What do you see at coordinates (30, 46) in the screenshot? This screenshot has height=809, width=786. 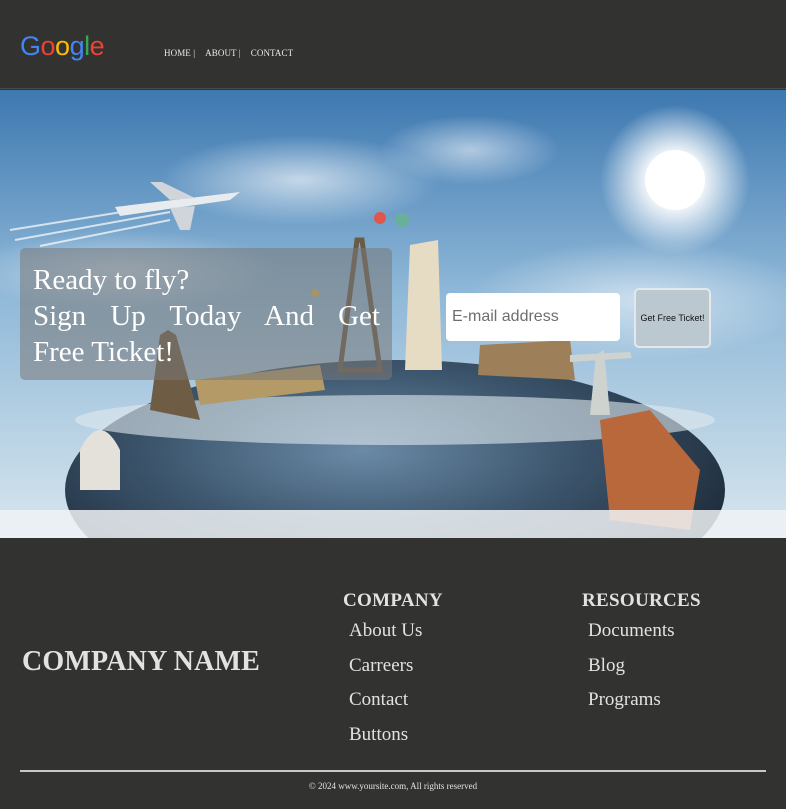 I see `logo-letter: G` at bounding box center [30, 46].